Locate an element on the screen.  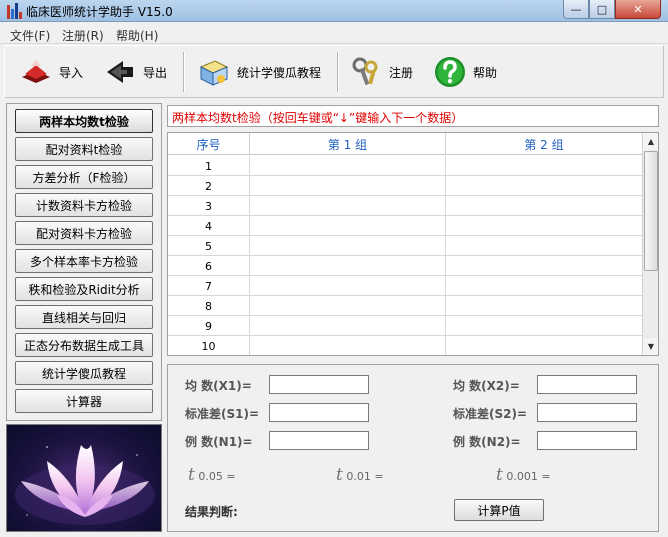
mean1-label: 均 数(X1)= is located at coordinates (218, 386).